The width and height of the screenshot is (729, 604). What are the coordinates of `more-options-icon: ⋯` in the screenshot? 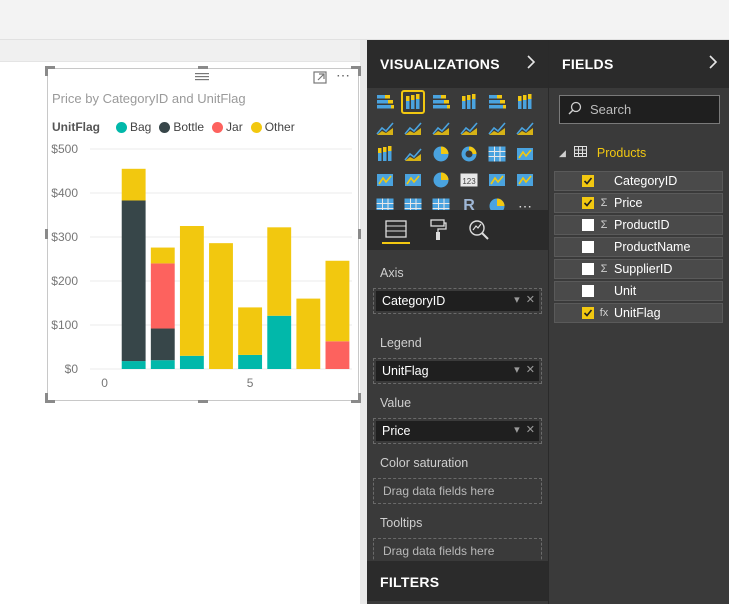 It's located at (343, 75).